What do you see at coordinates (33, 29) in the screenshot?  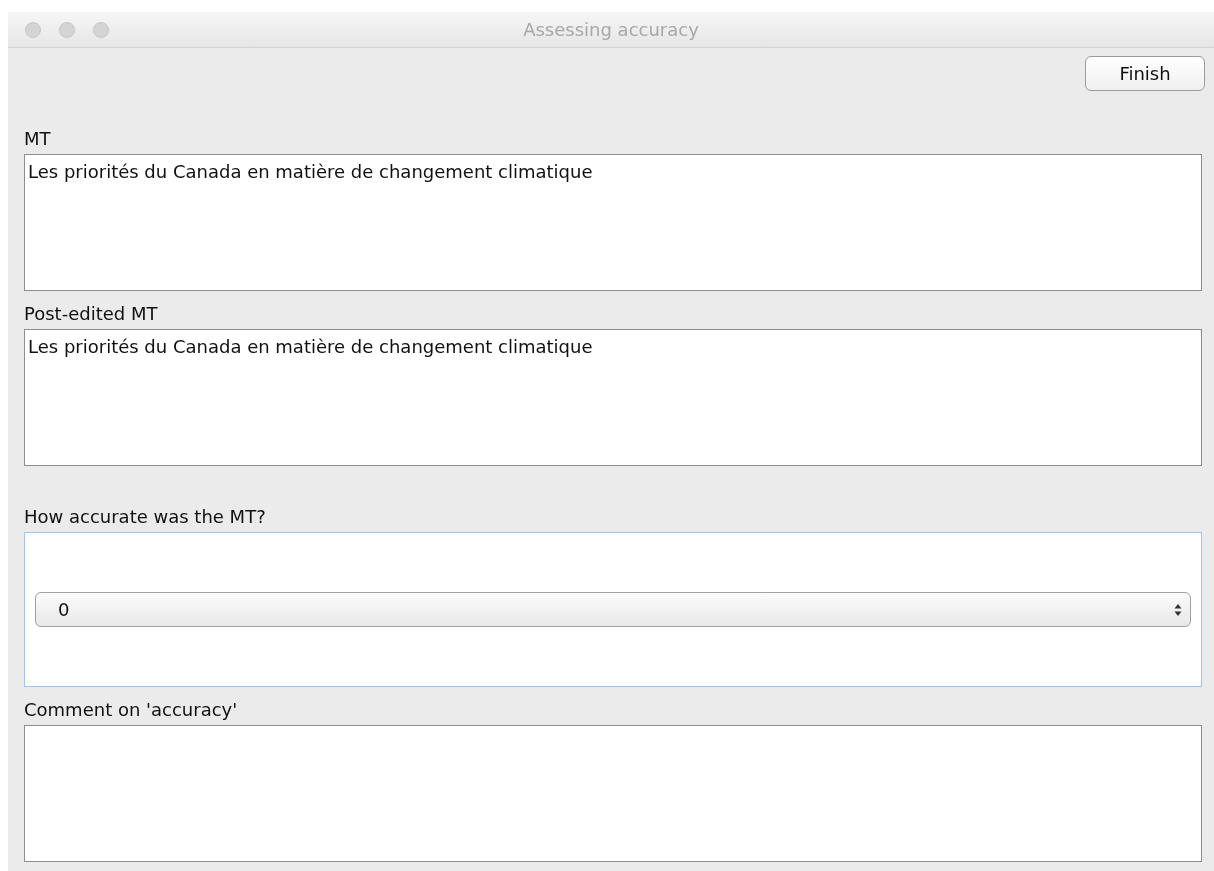 I see `close-icon` at bounding box center [33, 29].